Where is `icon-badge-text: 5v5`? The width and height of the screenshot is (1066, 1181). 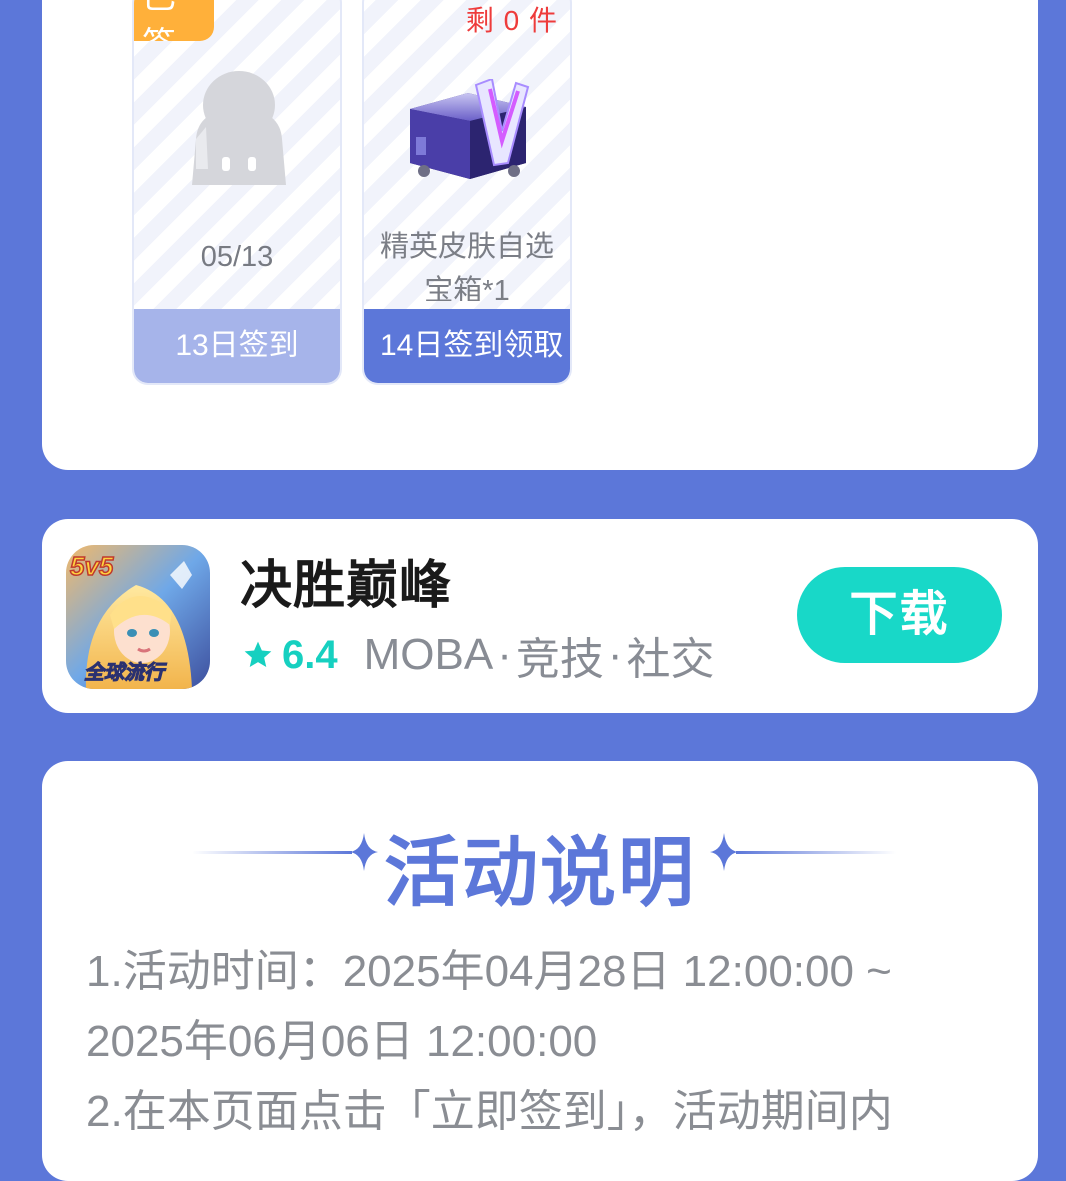
icon-badge-text: 5v5 is located at coordinates (92, 566).